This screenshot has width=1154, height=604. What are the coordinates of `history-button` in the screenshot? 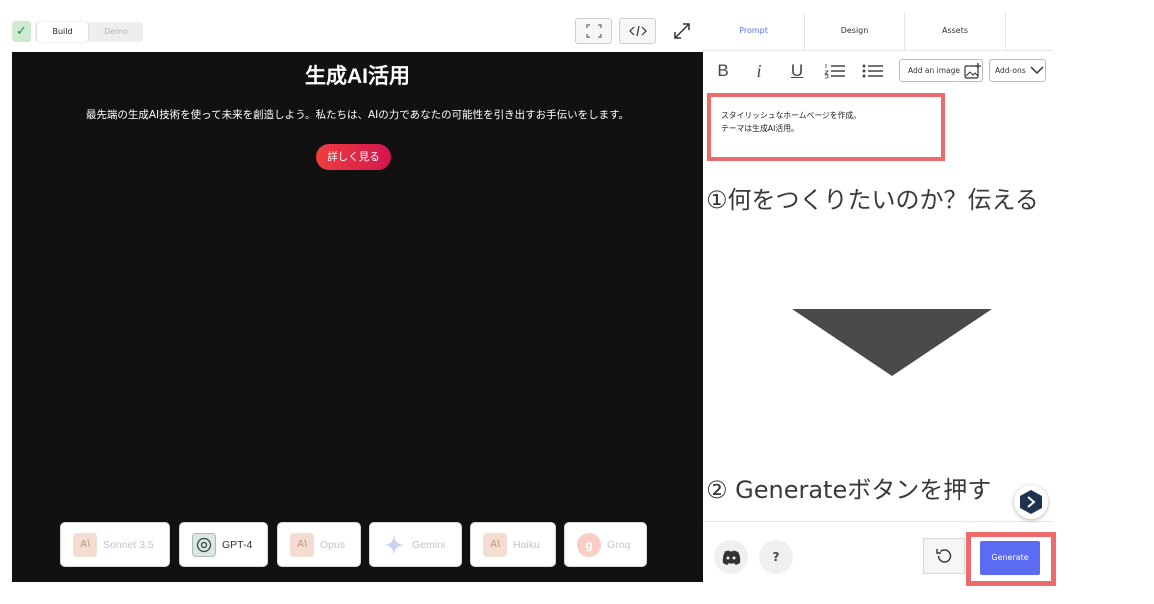 It's located at (944, 556).